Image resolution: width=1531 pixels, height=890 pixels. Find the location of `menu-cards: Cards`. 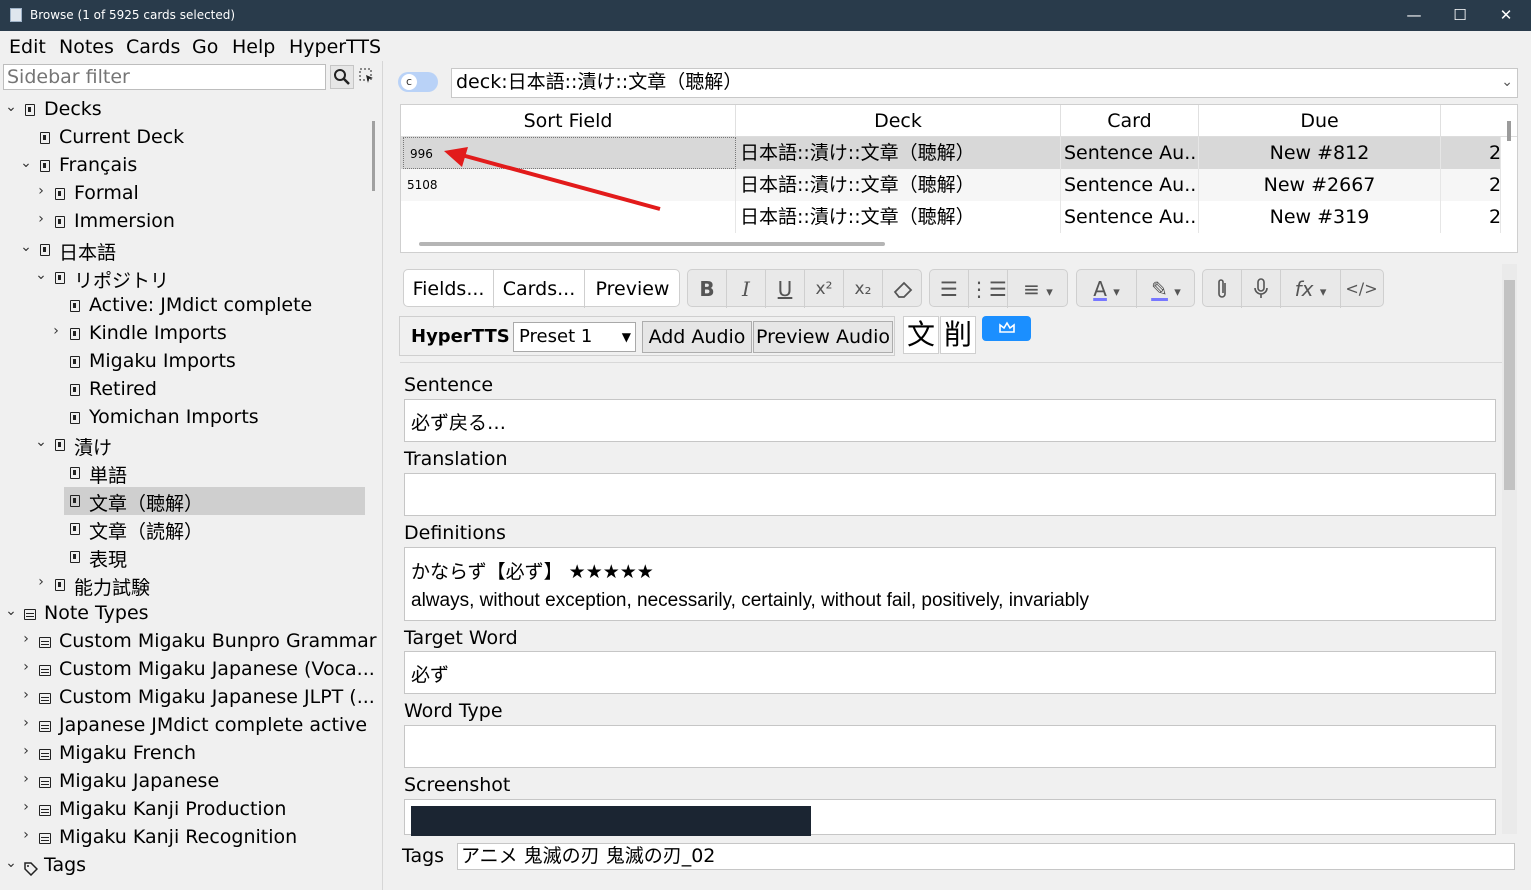

menu-cards: Cards is located at coordinates (153, 47).